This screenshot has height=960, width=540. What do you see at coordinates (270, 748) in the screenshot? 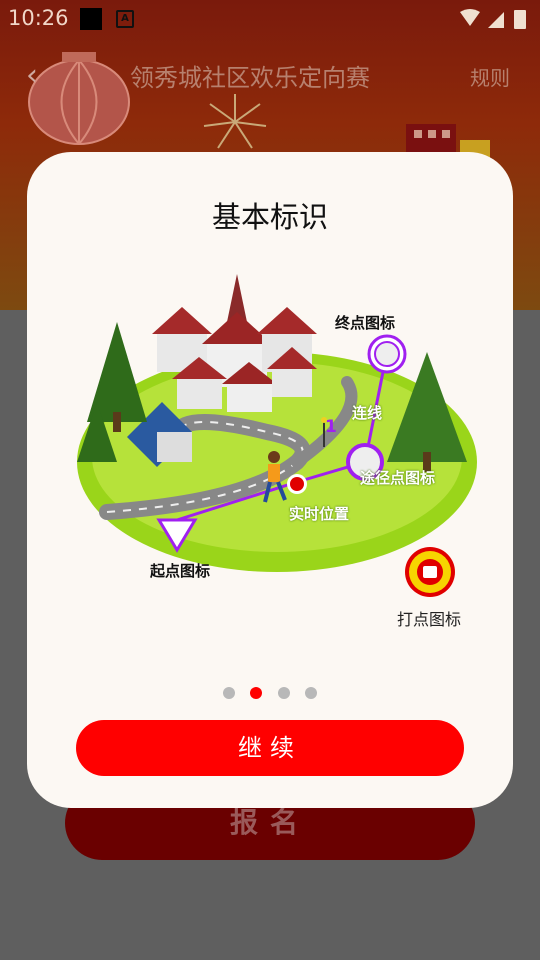
I see `continue-button: 继续` at bounding box center [270, 748].